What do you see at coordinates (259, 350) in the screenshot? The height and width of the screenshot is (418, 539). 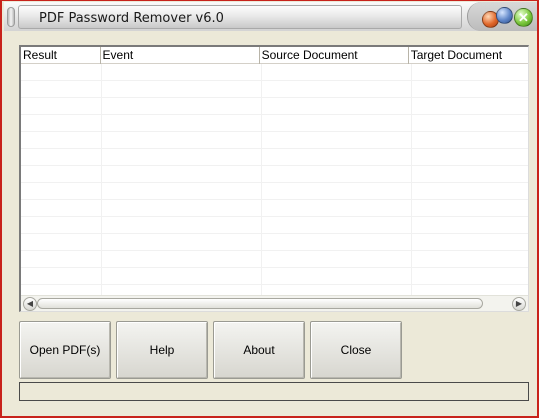 I see `about-button: About` at bounding box center [259, 350].